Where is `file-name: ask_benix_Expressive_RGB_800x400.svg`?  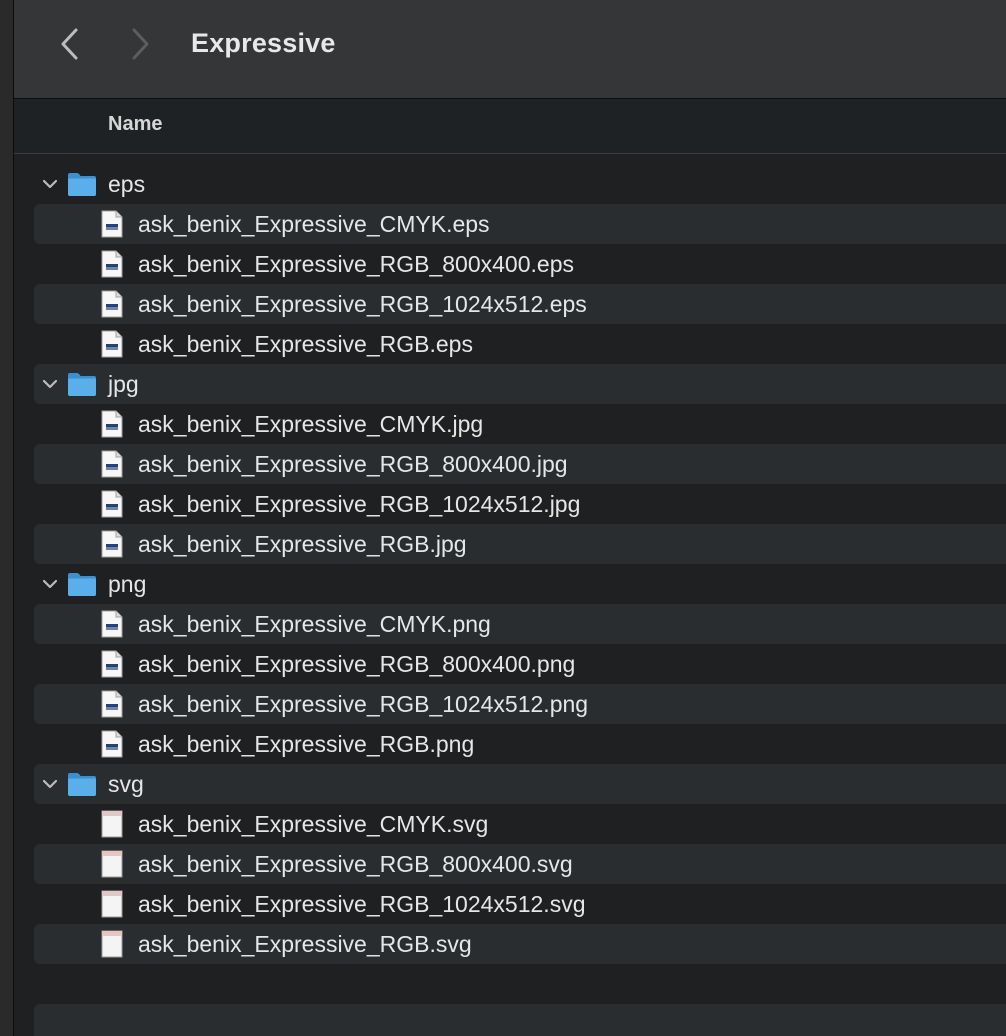
file-name: ask_benix_Expressive_RGB_800x400.svg is located at coordinates (355, 864).